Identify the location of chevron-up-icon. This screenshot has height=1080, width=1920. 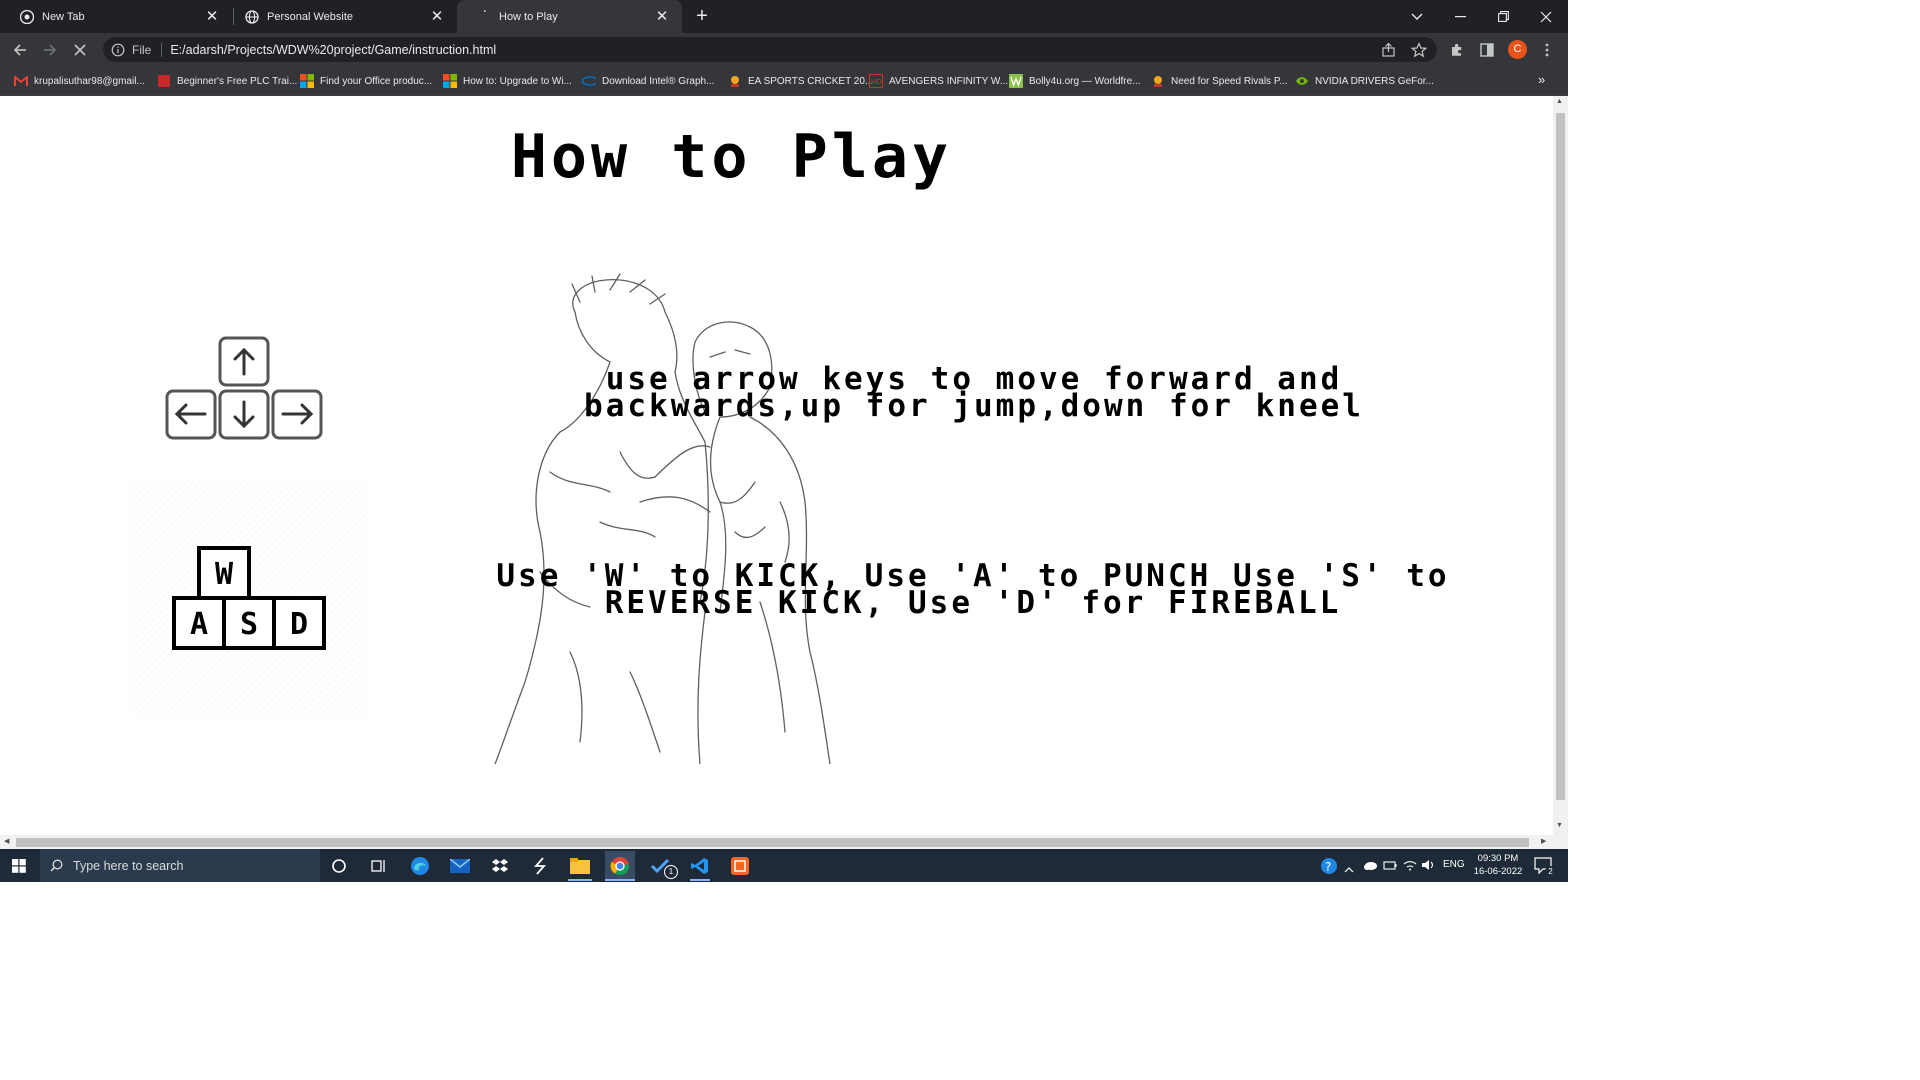
(1349, 869).